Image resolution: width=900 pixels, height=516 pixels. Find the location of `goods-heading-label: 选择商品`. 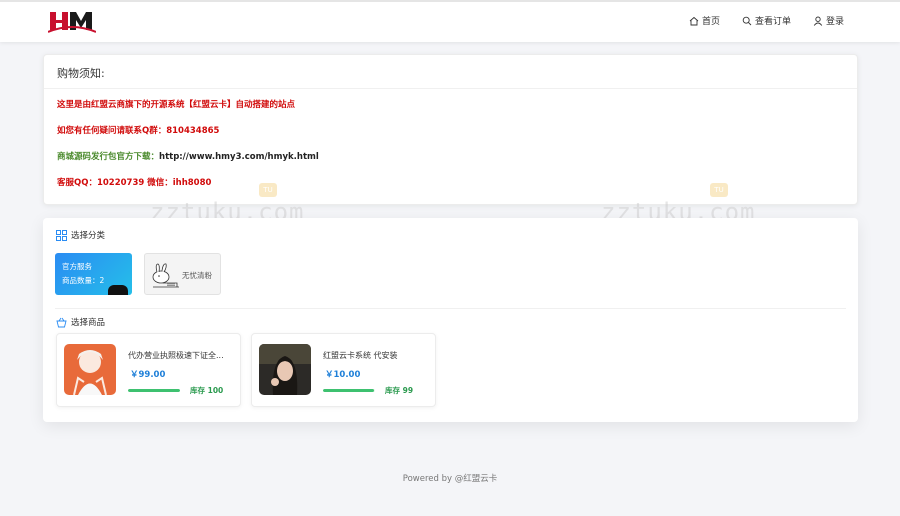

goods-heading-label: 选择商品 is located at coordinates (88, 323).